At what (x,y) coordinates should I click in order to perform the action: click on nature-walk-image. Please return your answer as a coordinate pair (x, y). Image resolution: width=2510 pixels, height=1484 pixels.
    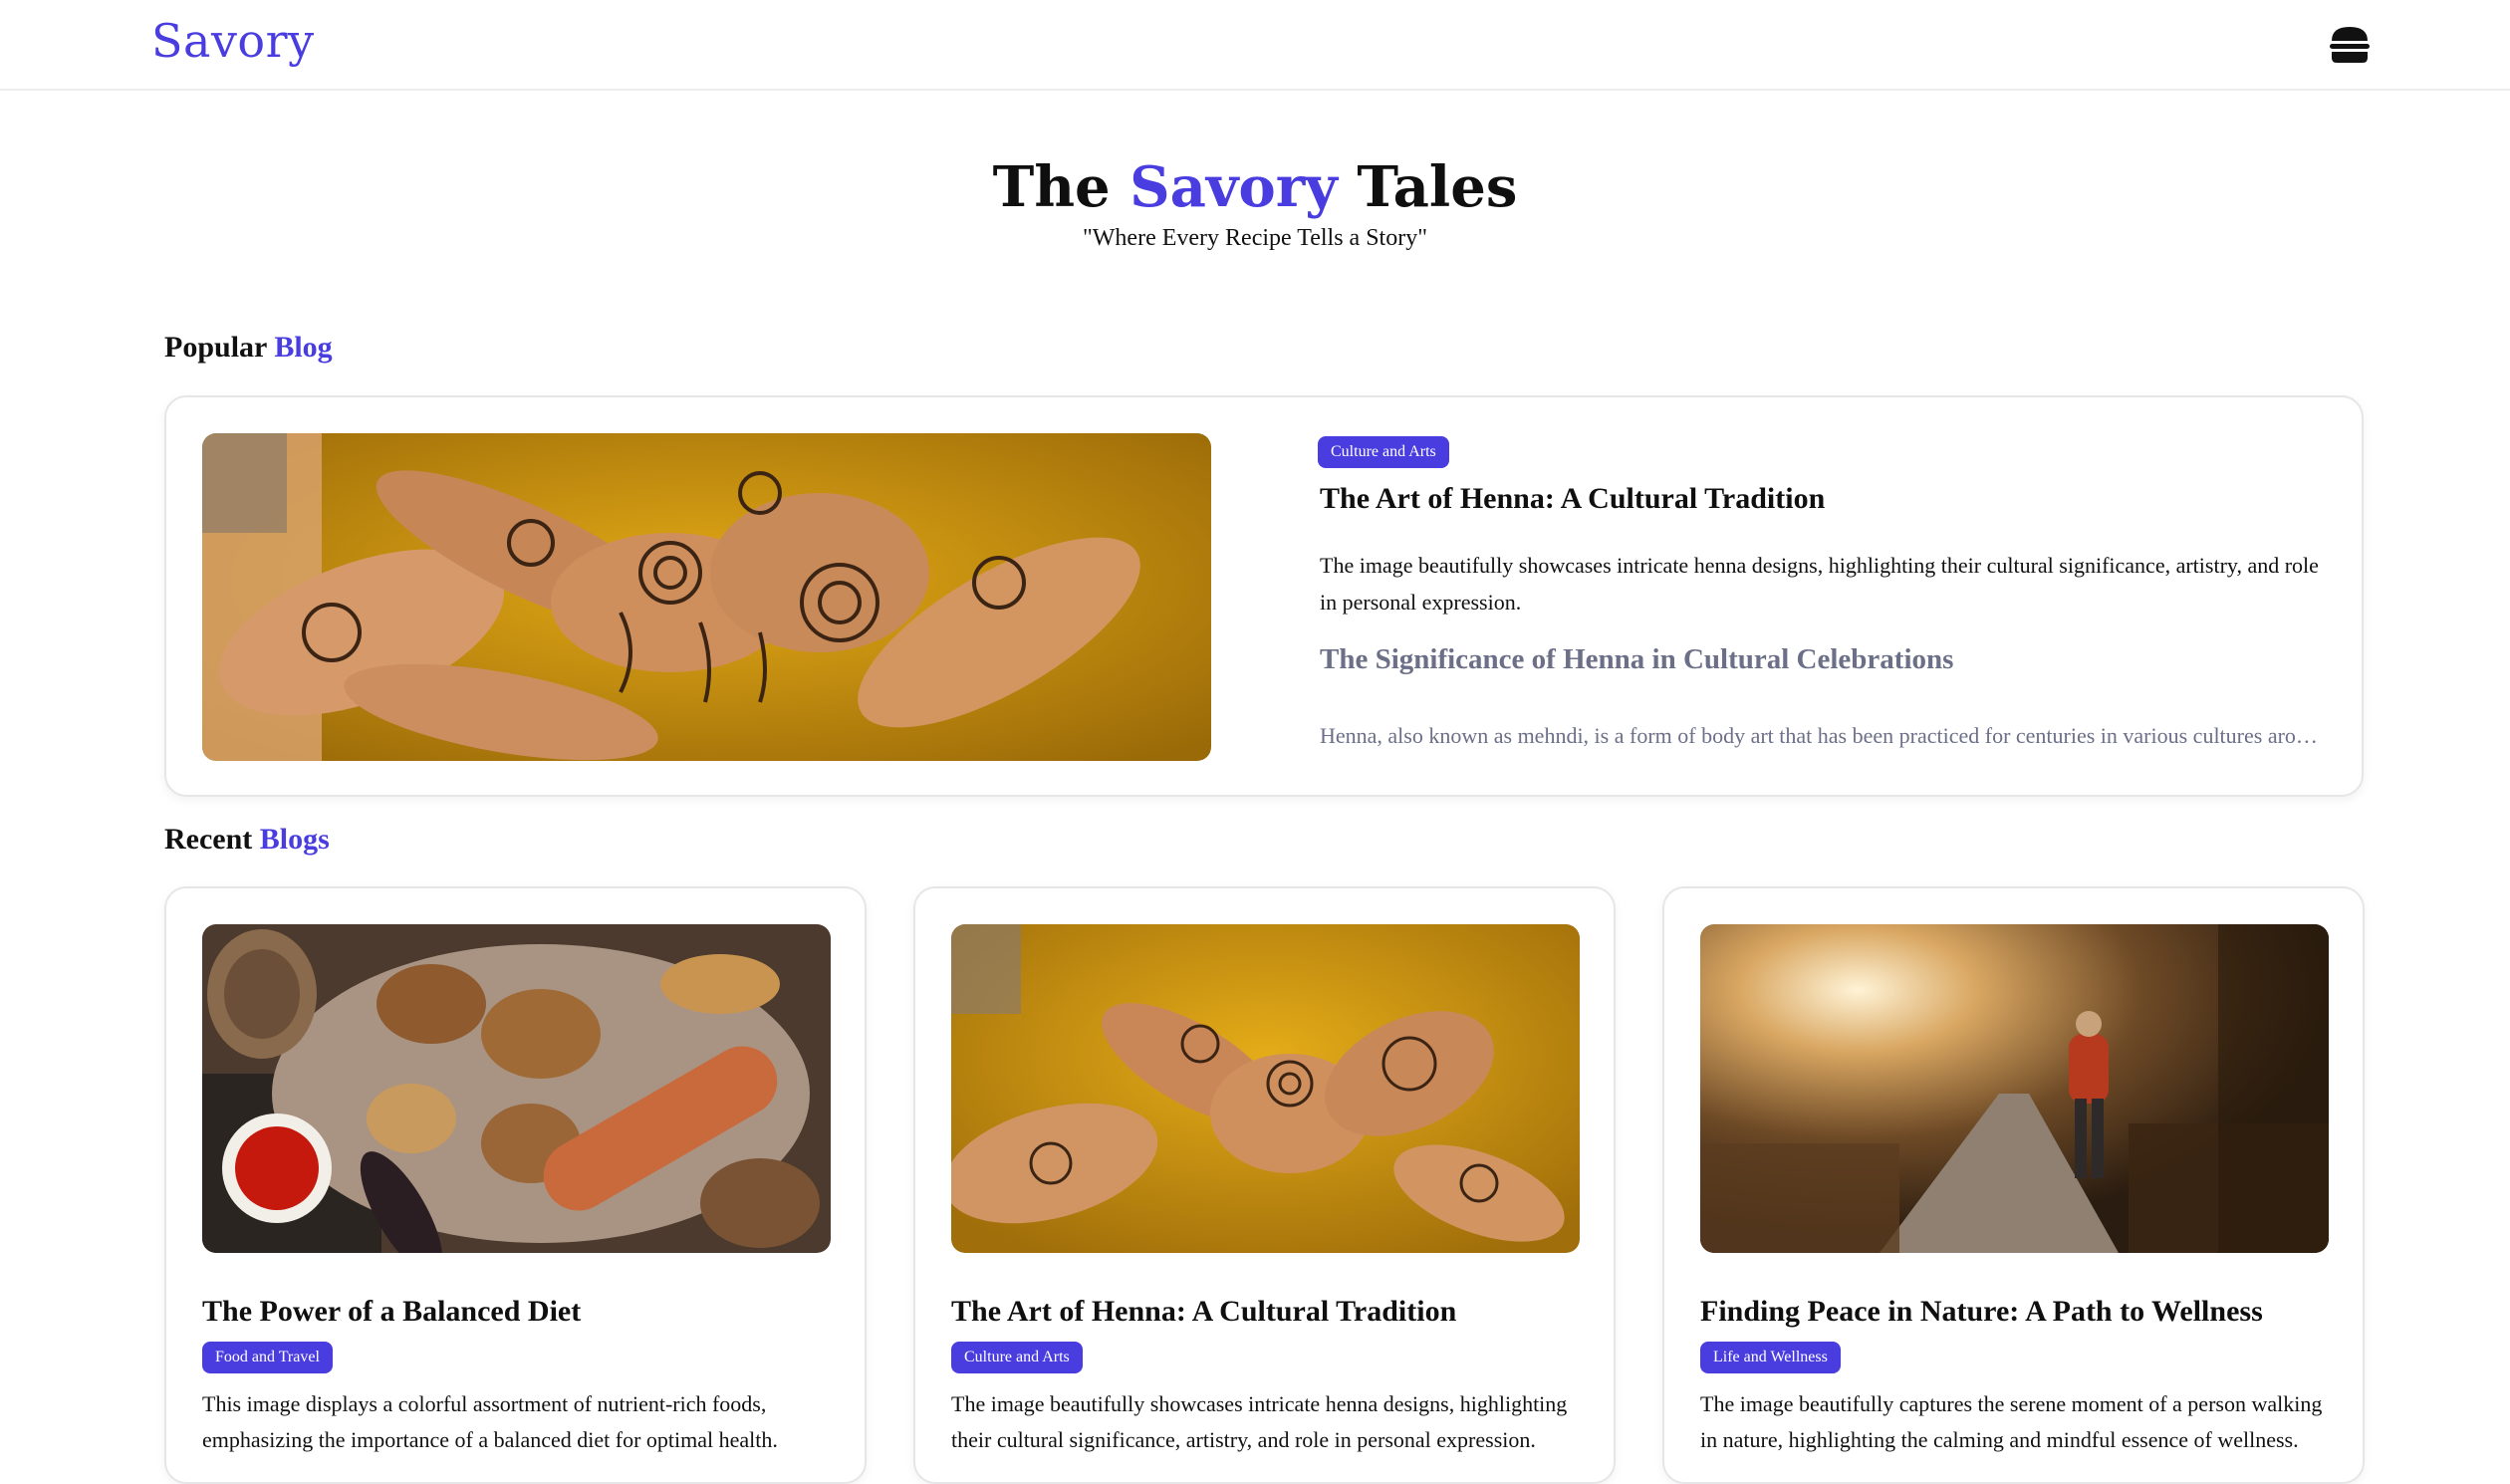
    Looking at the image, I should click on (2014, 1088).